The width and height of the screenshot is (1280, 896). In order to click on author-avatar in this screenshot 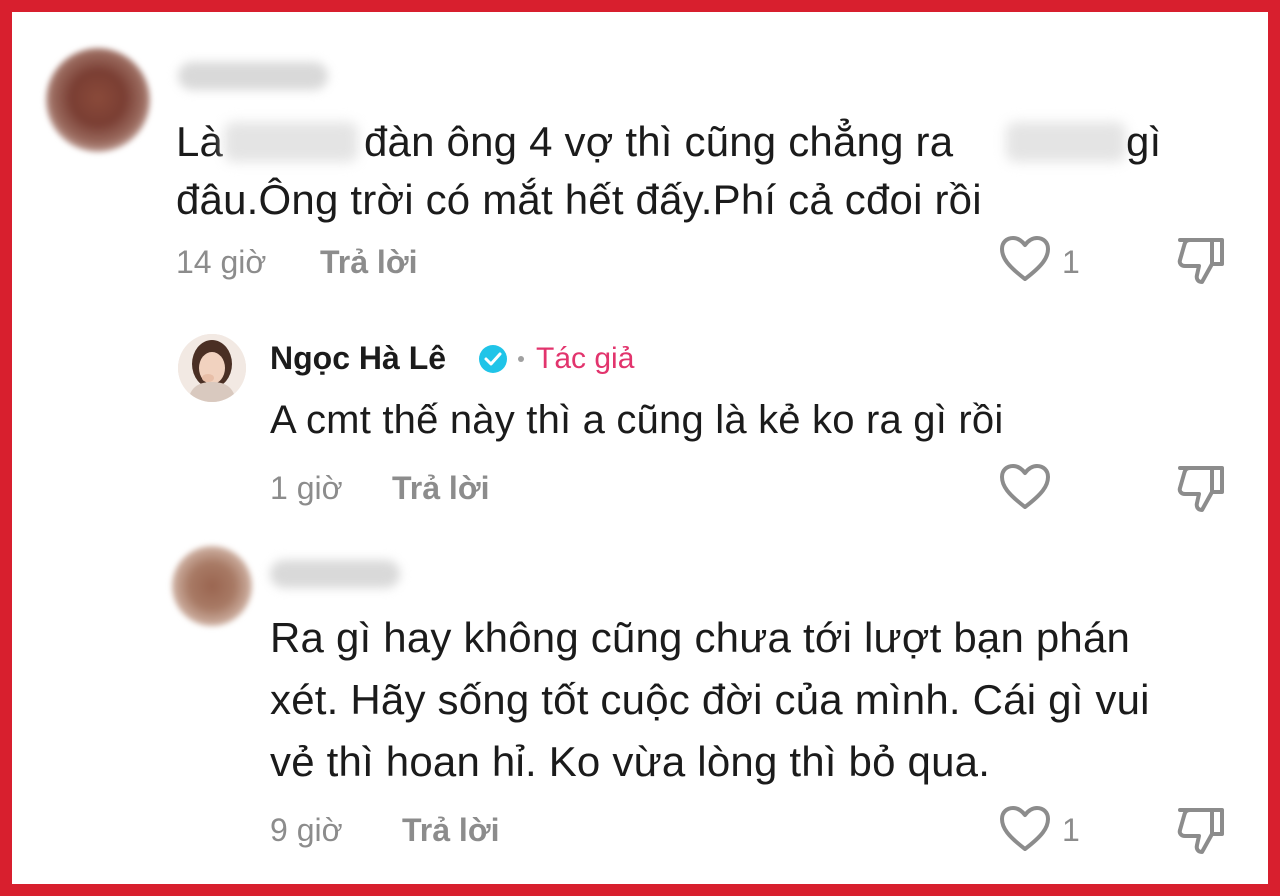, I will do `click(212, 368)`.